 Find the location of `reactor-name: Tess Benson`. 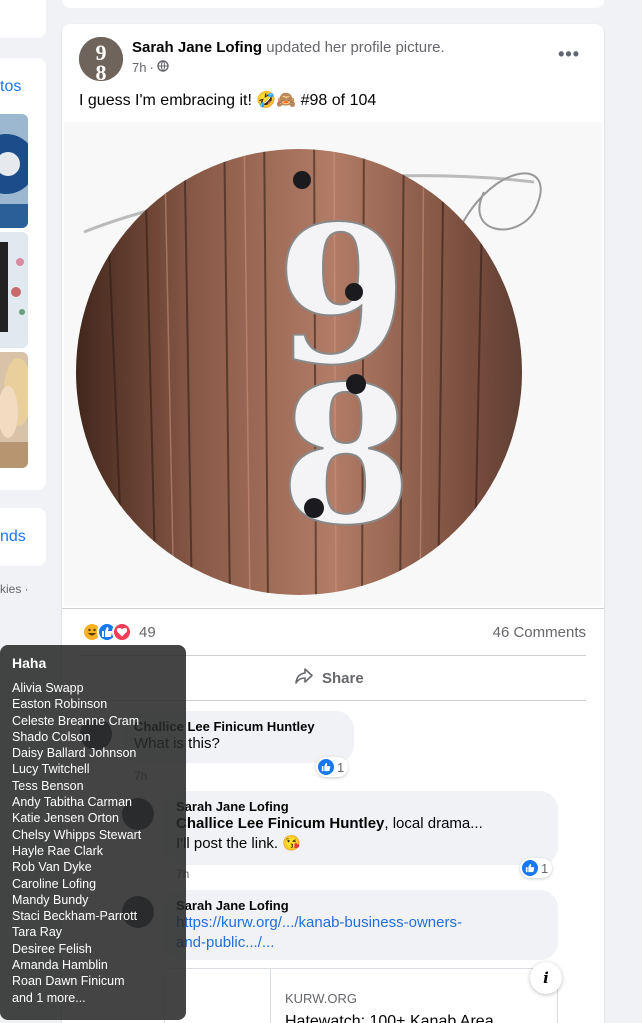

reactor-name: Tess Benson is located at coordinates (48, 785).